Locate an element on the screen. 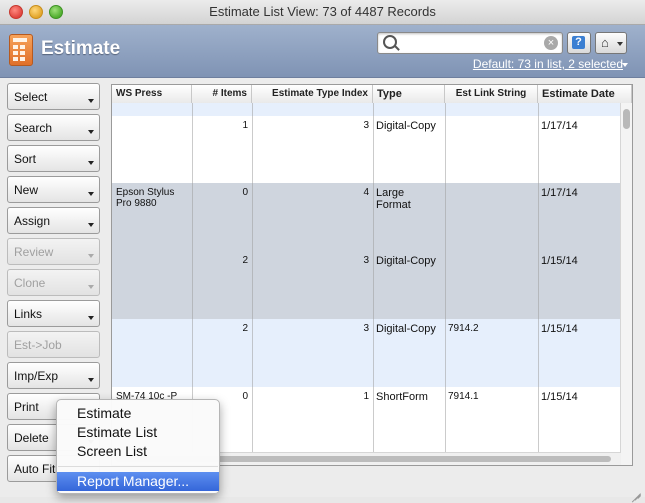 This screenshot has height=503, width=645. page-title: Estimate is located at coordinates (81, 48).